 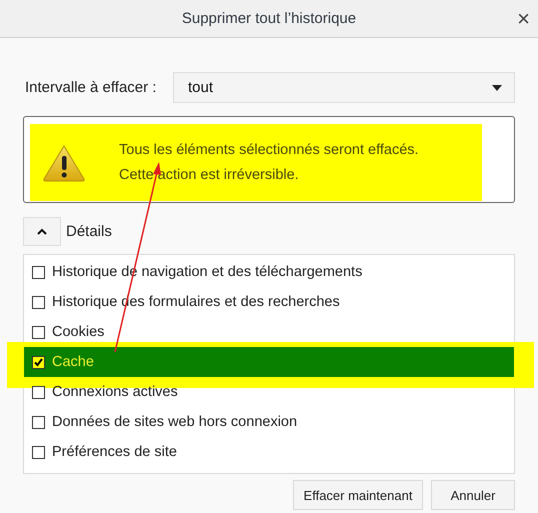 What do you see at coordinates (269, 452) in the screenshot?
I see `list-row: Préférences de site` at bounding box center [269, 452].